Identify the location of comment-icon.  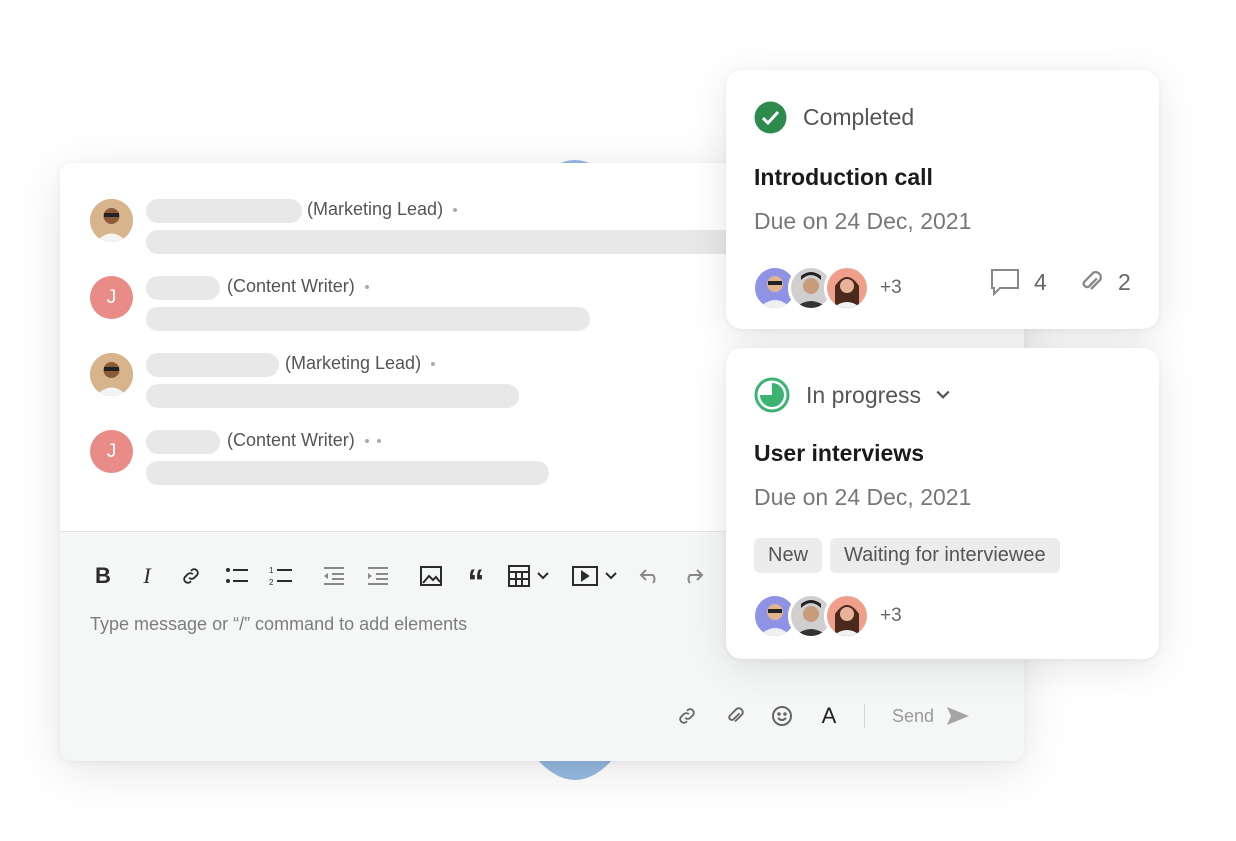
(1005, 282).